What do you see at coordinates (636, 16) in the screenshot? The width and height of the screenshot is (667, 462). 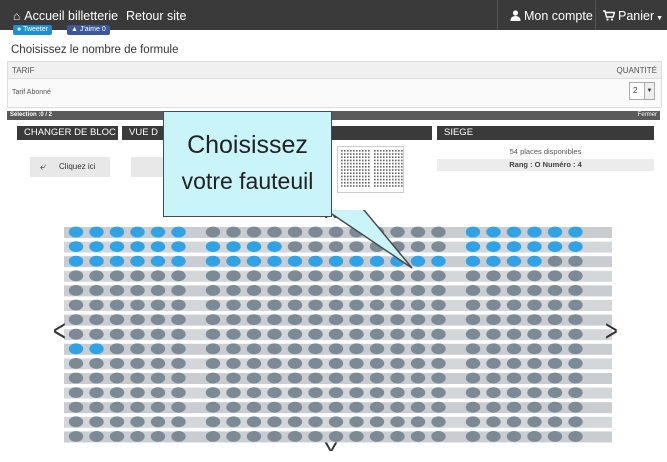 I see `cart-link-label: Panier` at bounding box center [636, 16].